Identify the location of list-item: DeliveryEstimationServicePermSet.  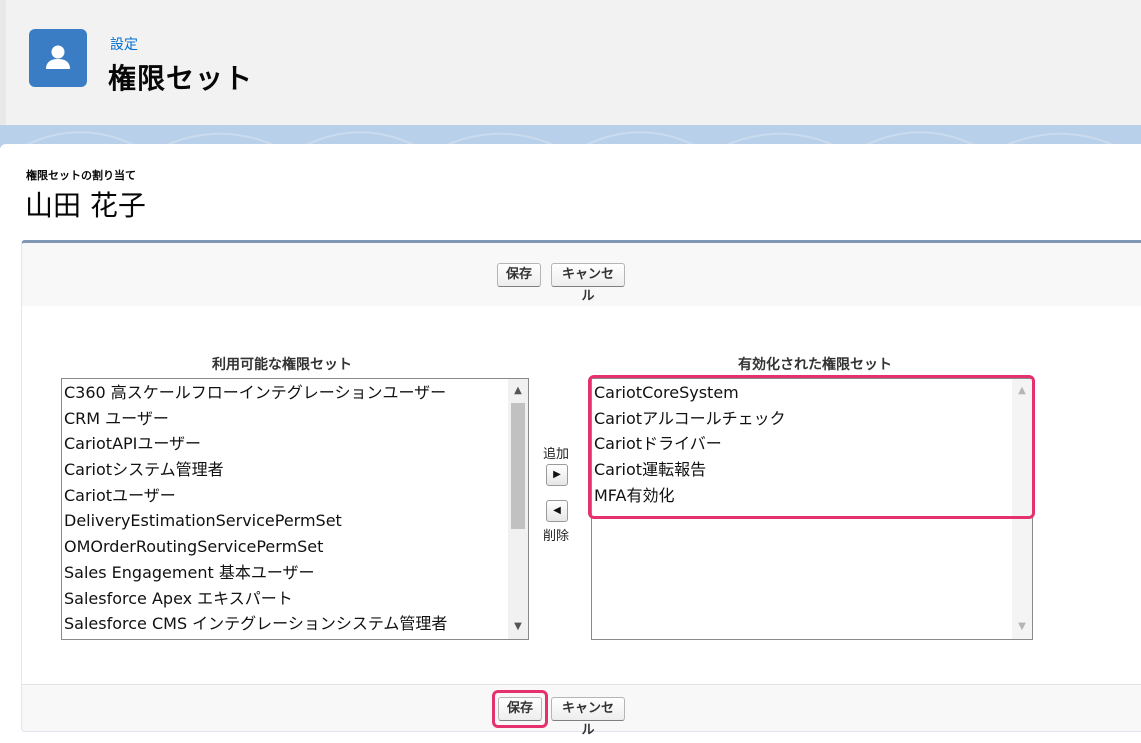
(255, 521).